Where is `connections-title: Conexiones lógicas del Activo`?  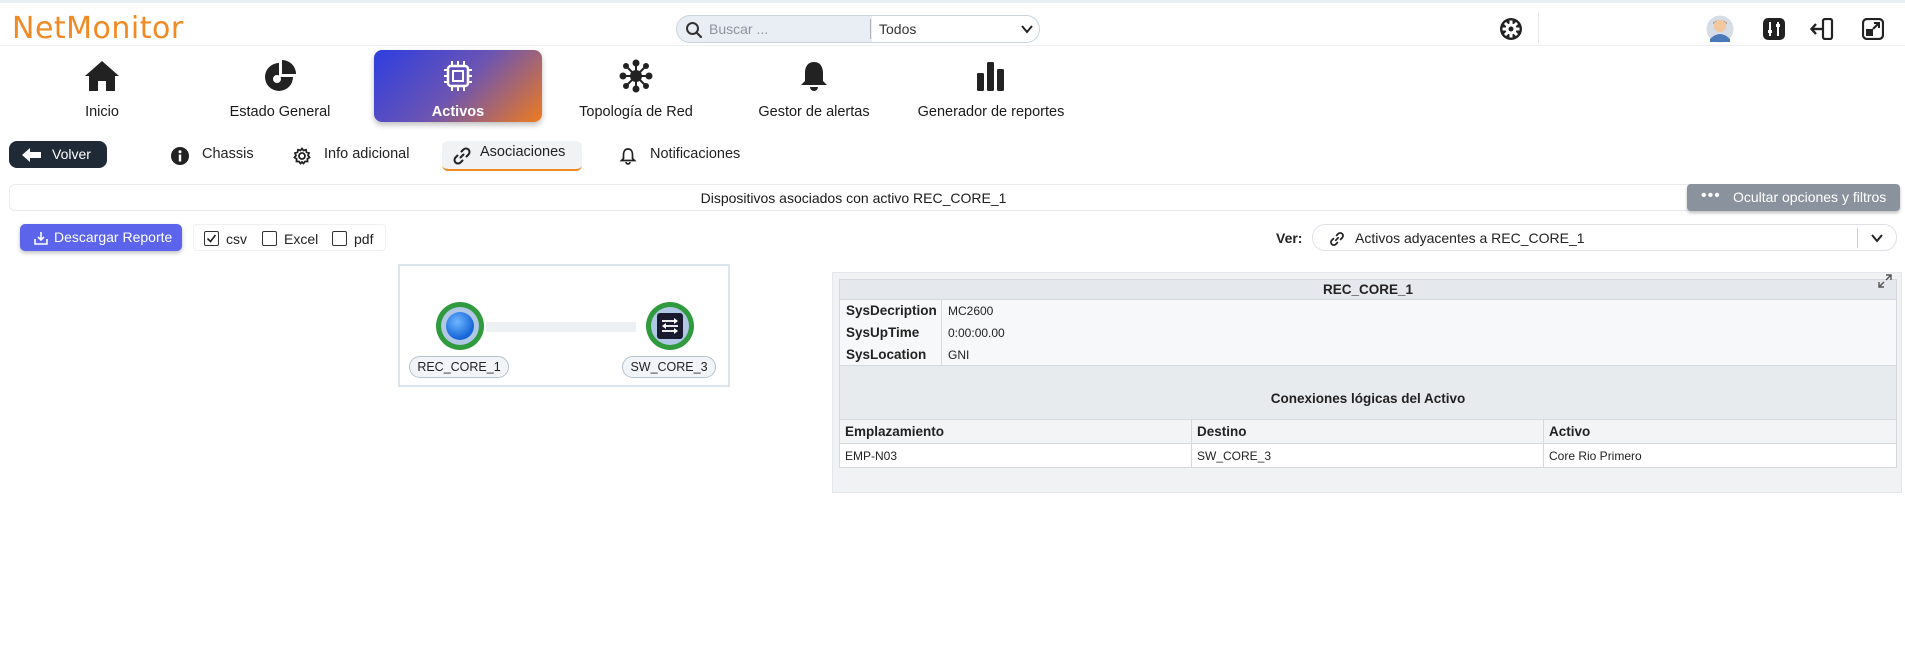
connections-title: Conexiones lógicas del Activo is located at coordinates (1368, 393).